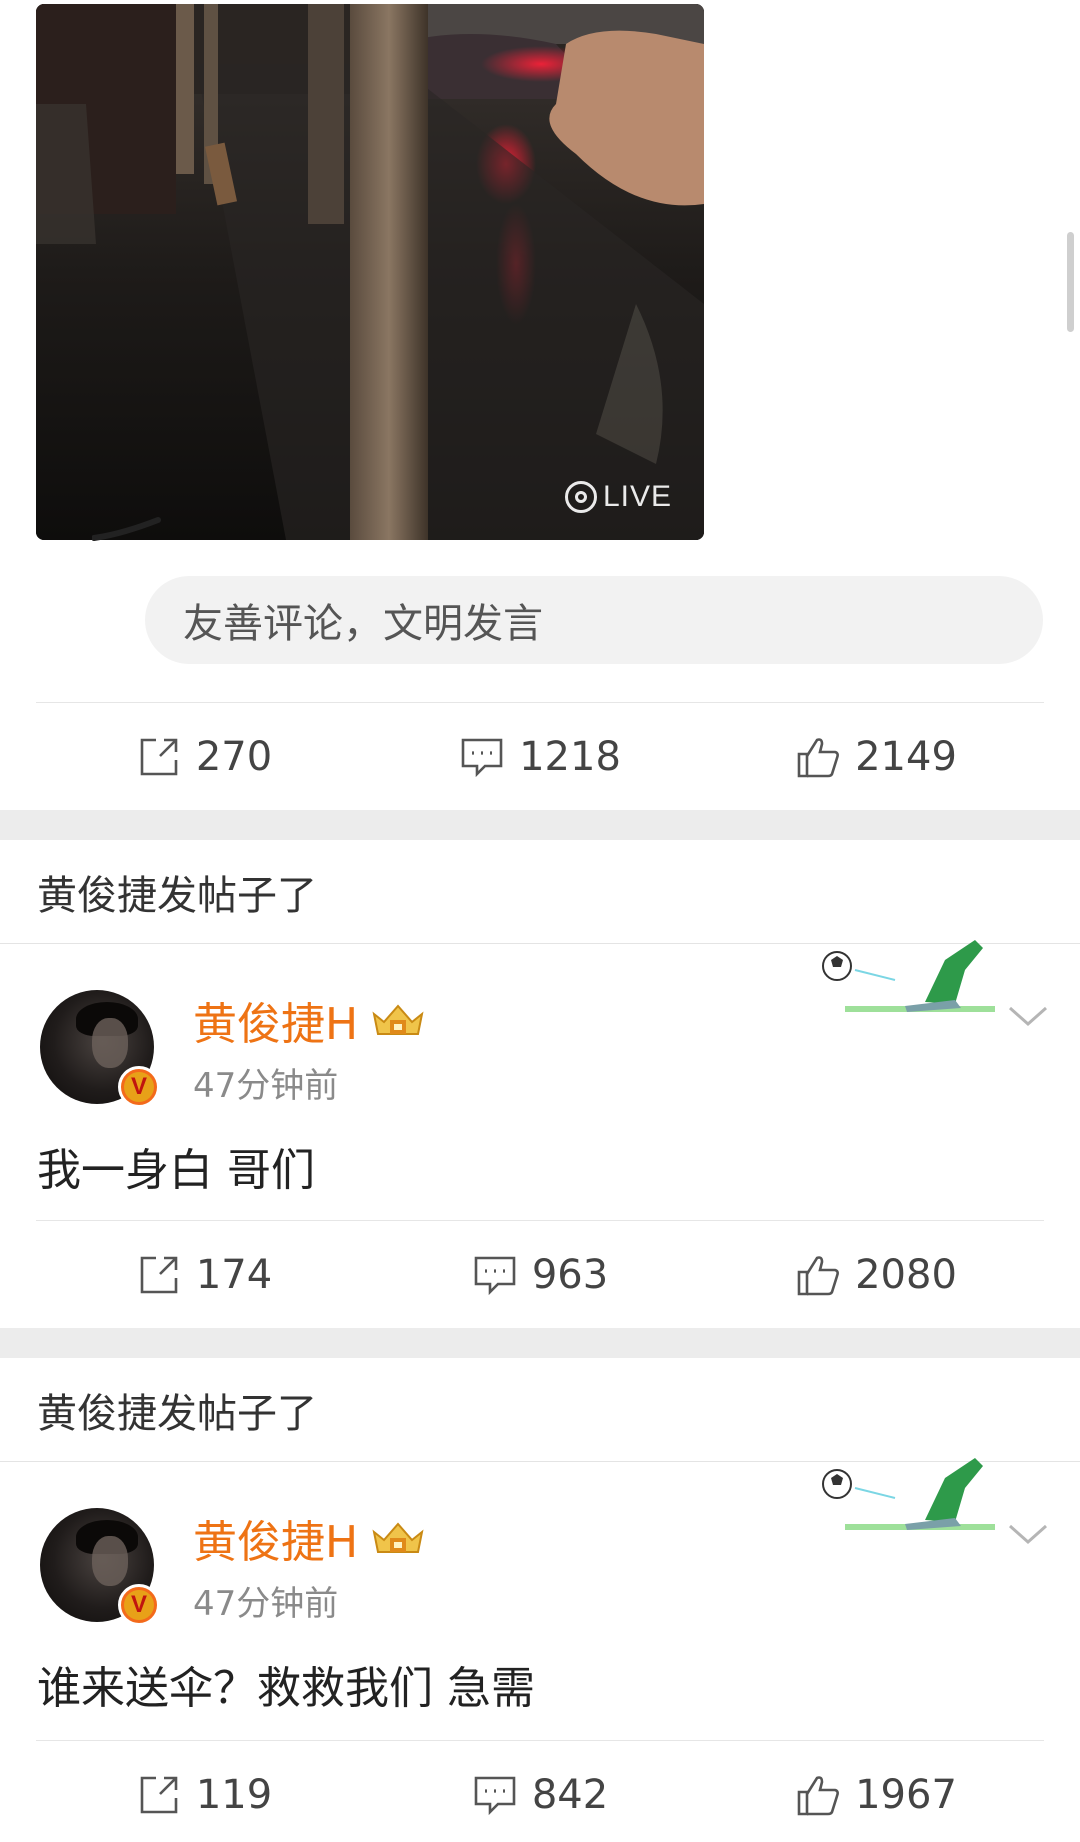  Describe the element at coordinates (906, 1274) in the screenshot. I see `like-count: 2080` at that location.